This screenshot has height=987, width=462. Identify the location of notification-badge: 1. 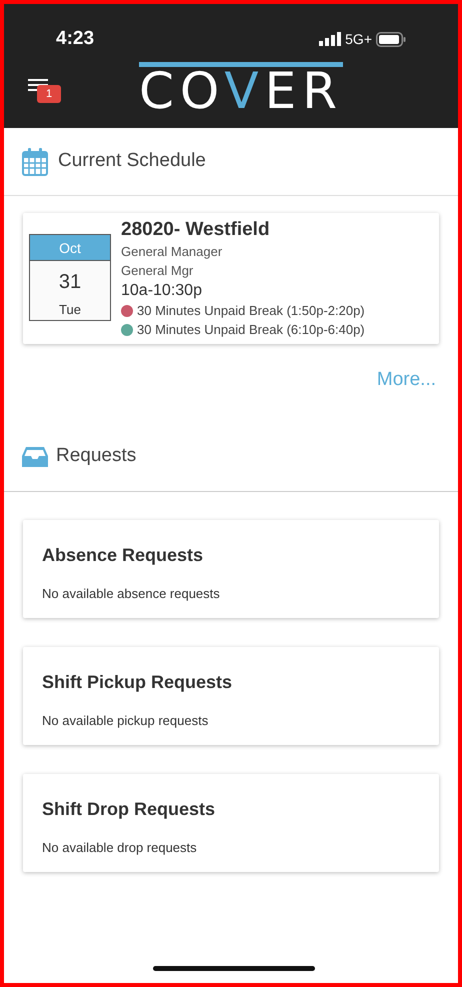
(49, 94).